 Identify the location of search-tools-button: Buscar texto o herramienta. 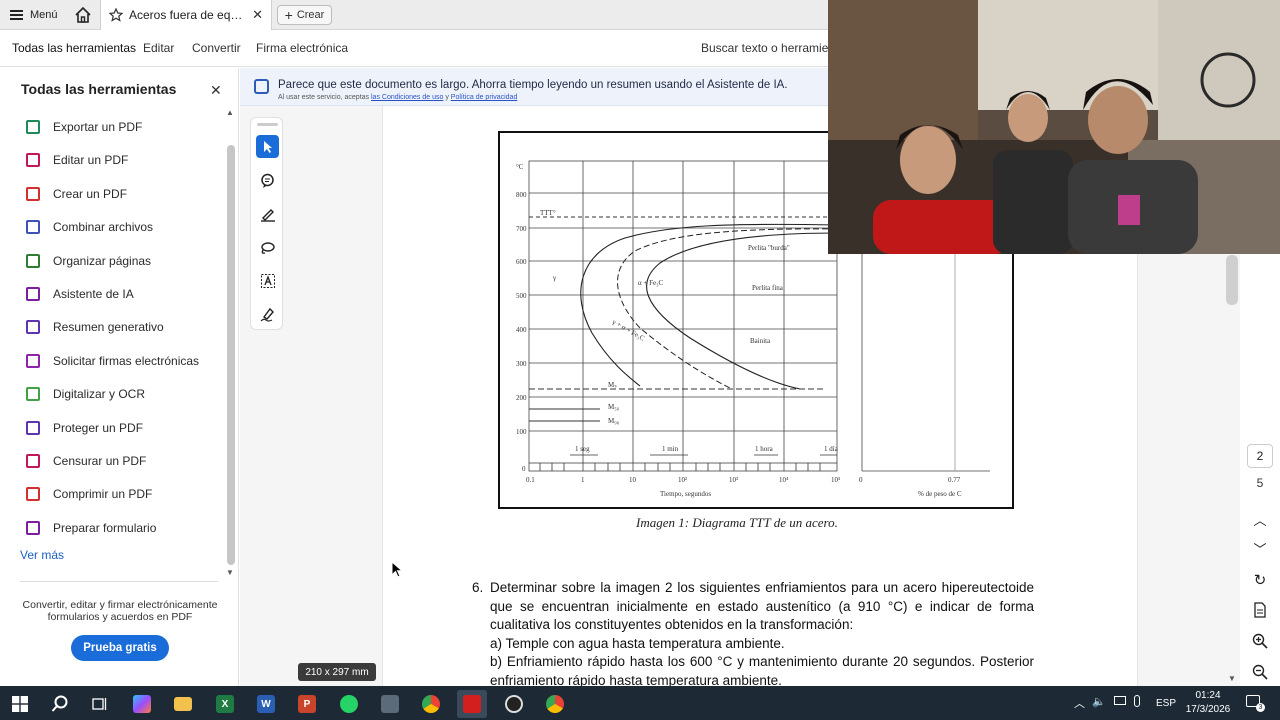
(773, 48).